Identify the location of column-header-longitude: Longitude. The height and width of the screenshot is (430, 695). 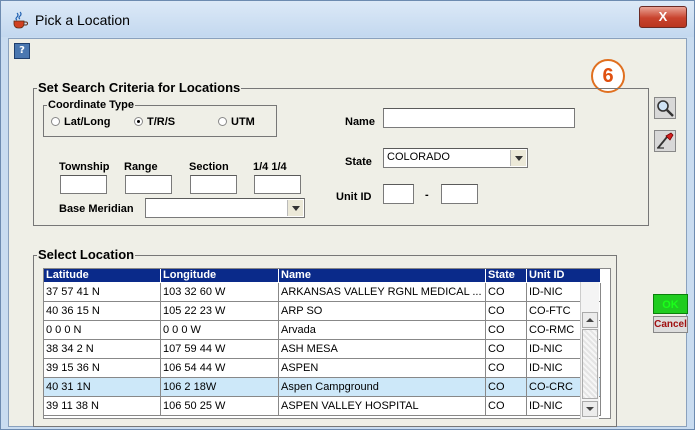
(220, 275).